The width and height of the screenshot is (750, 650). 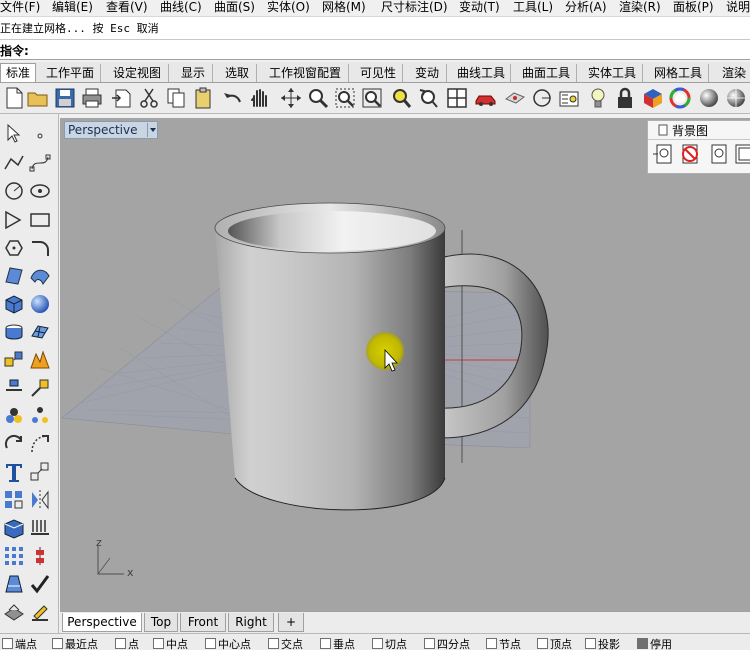 I want to click on menu-curve: 曲线(C), so click(x=181, y=7).